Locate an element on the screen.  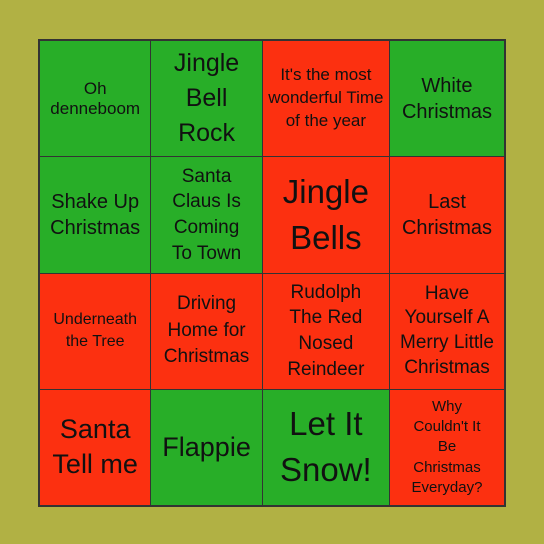
bingo-cell: Last Christmas is located at coordinates (446, 215).